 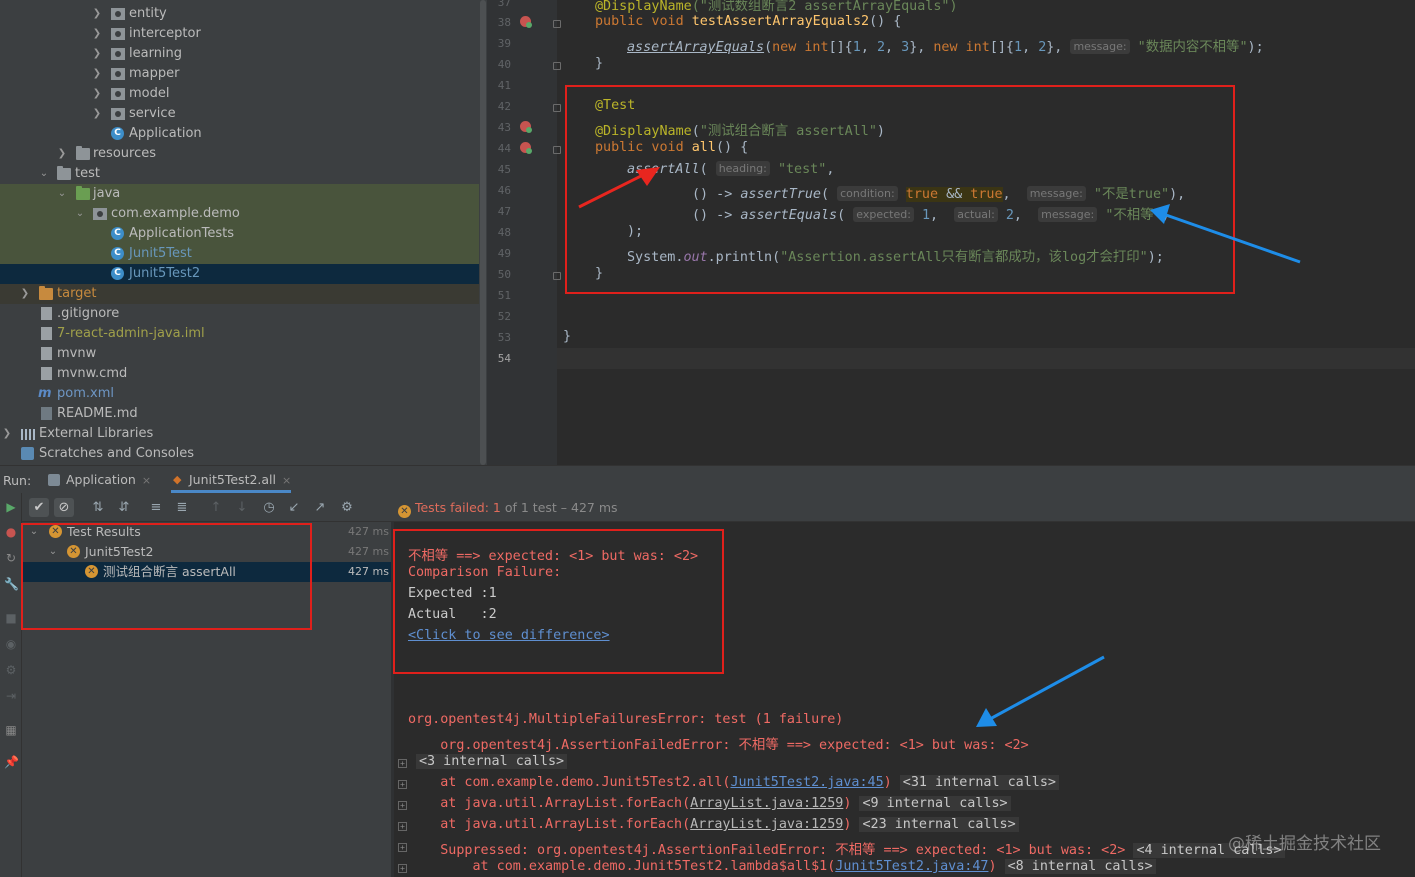 I want to click on scratches-icon, so click(x=27, y=453).